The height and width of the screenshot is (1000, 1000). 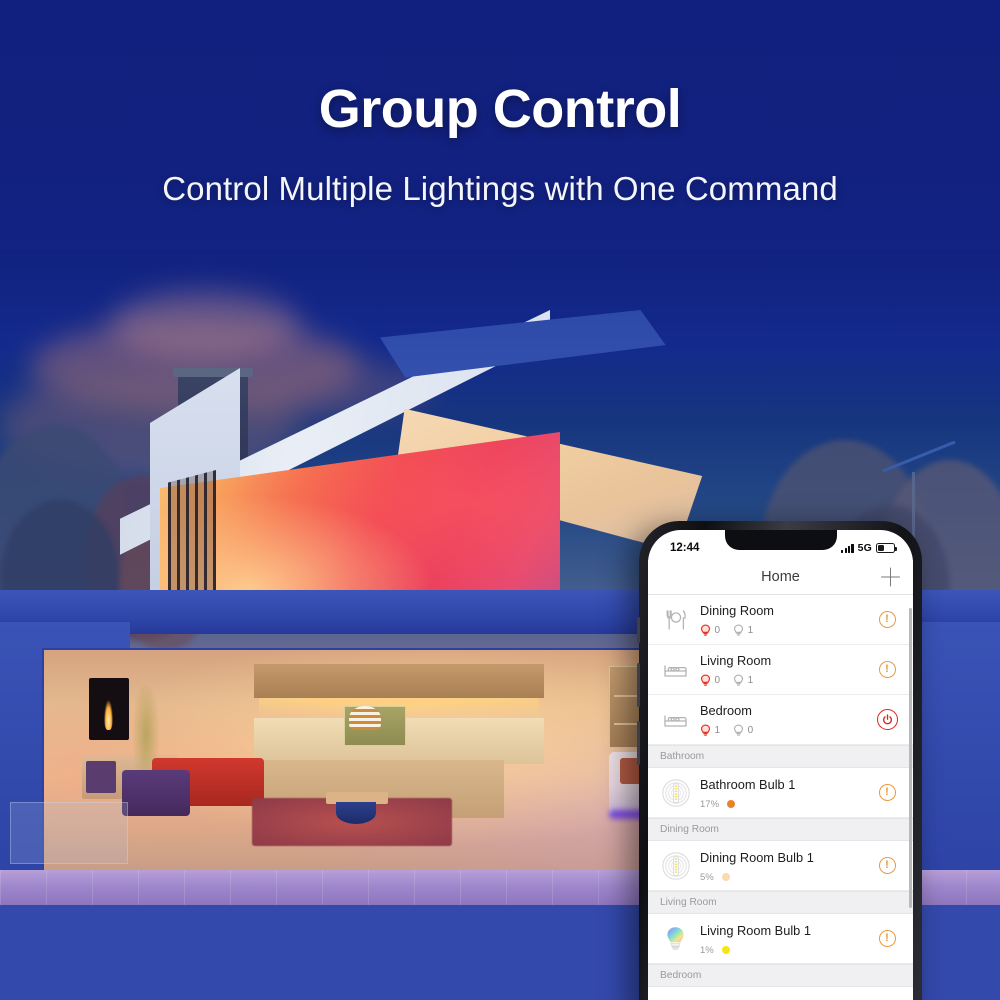 What do you see at coordinates (726, 710) in the screenshot?
I see `room-name: Bedroom` at bounding box center [726, 710].